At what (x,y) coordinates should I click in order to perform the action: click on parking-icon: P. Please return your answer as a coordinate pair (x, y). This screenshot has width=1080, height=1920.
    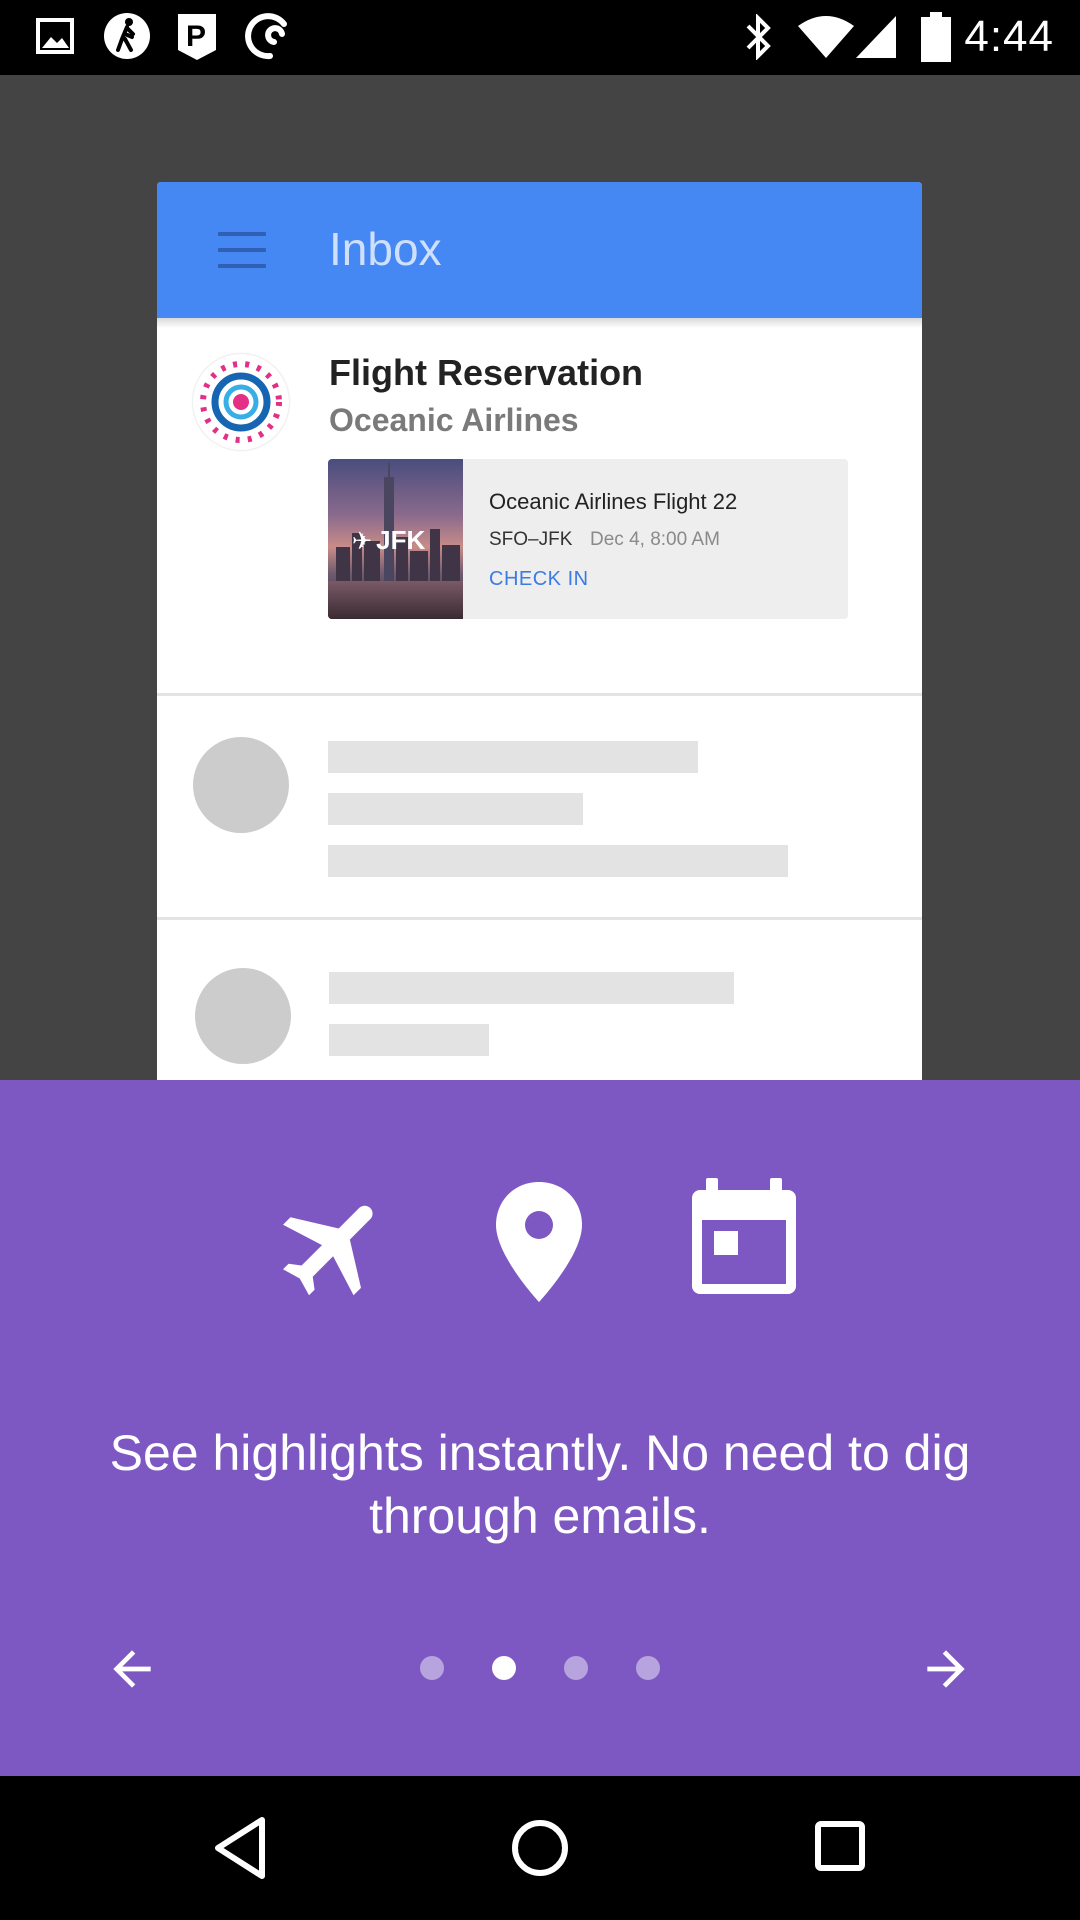
    Looking at the image, I should click on (197, 37).